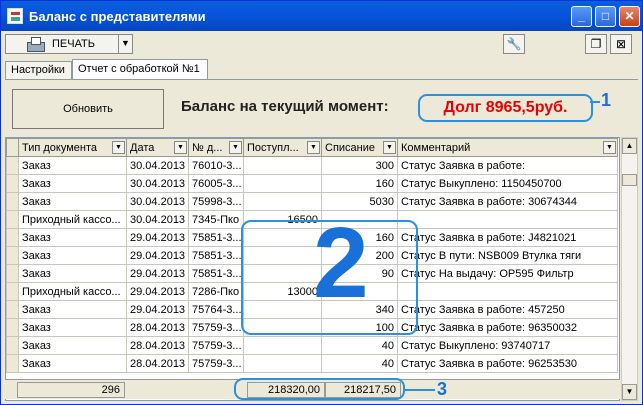 This screenshot has width=643, height=405. Describe the element at coordinates (507, 201) in the screenshot. I see `comment-cell: Статус Заявка в работе: 30674344` at that location.